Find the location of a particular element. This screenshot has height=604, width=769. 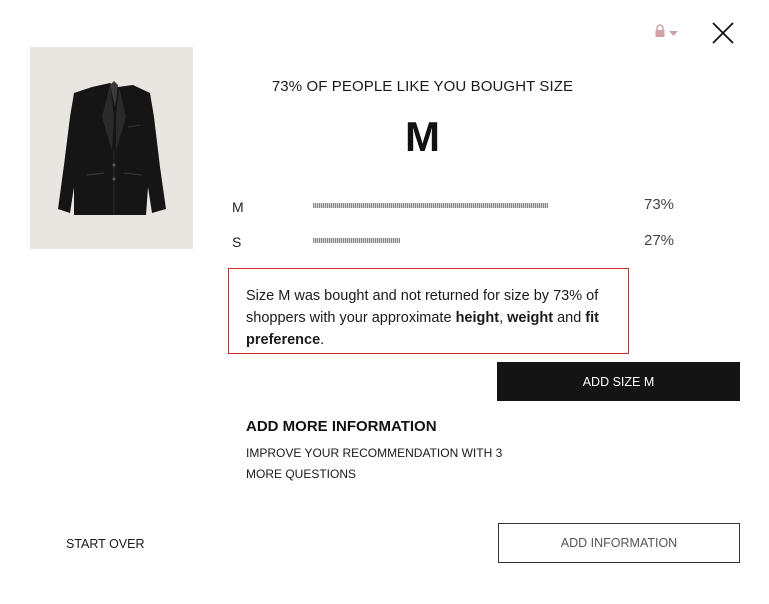

size-percent-m: 73% is located at coordinates (659, 204).